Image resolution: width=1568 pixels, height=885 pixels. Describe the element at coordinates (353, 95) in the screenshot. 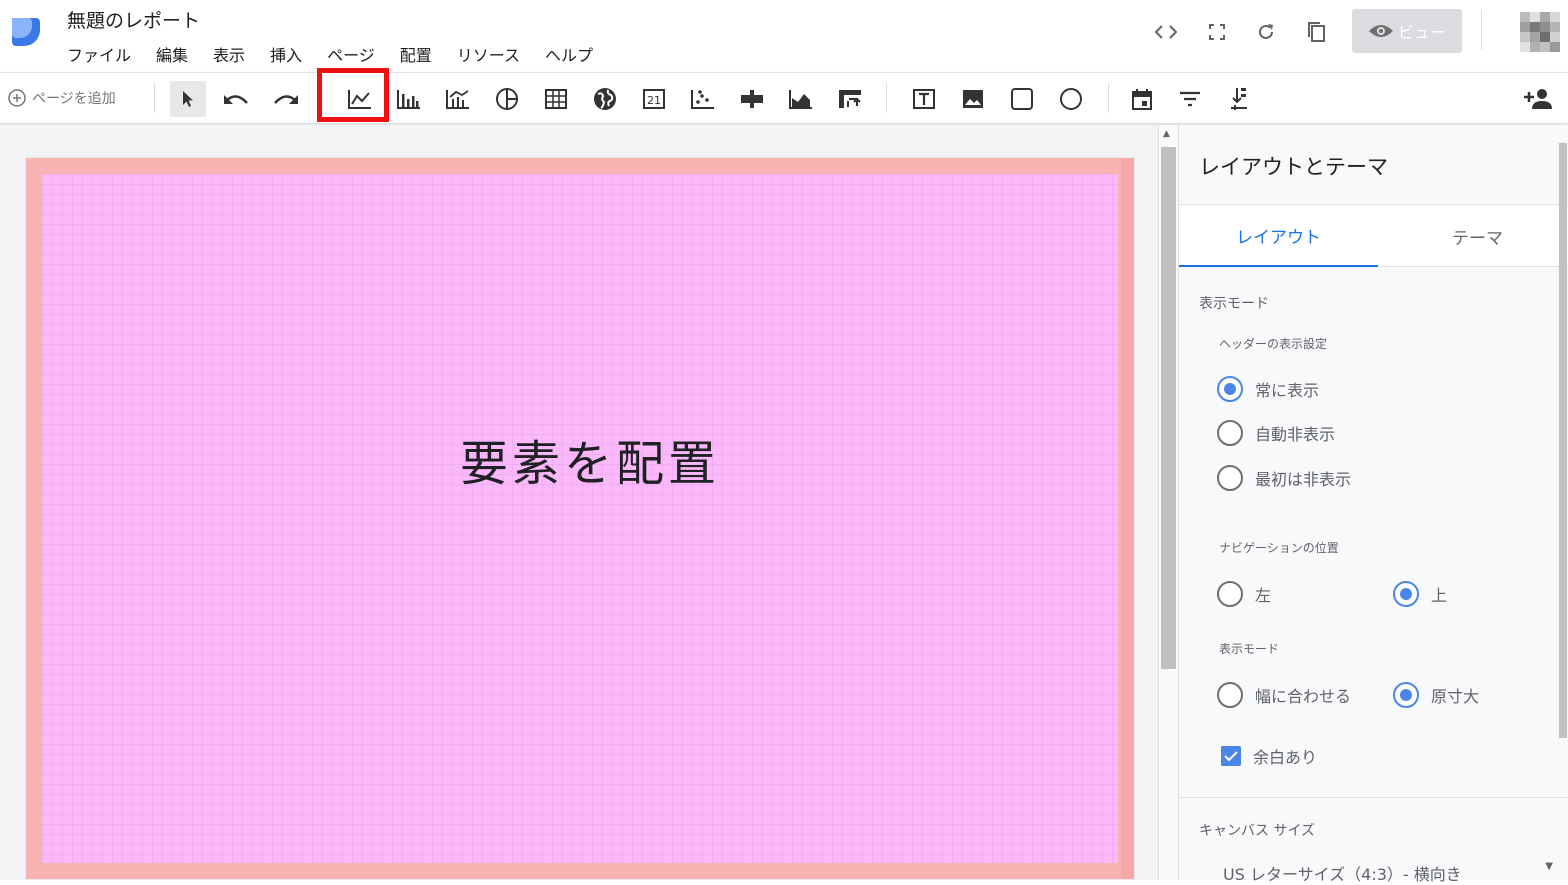

I see `highlight-box` at that location.